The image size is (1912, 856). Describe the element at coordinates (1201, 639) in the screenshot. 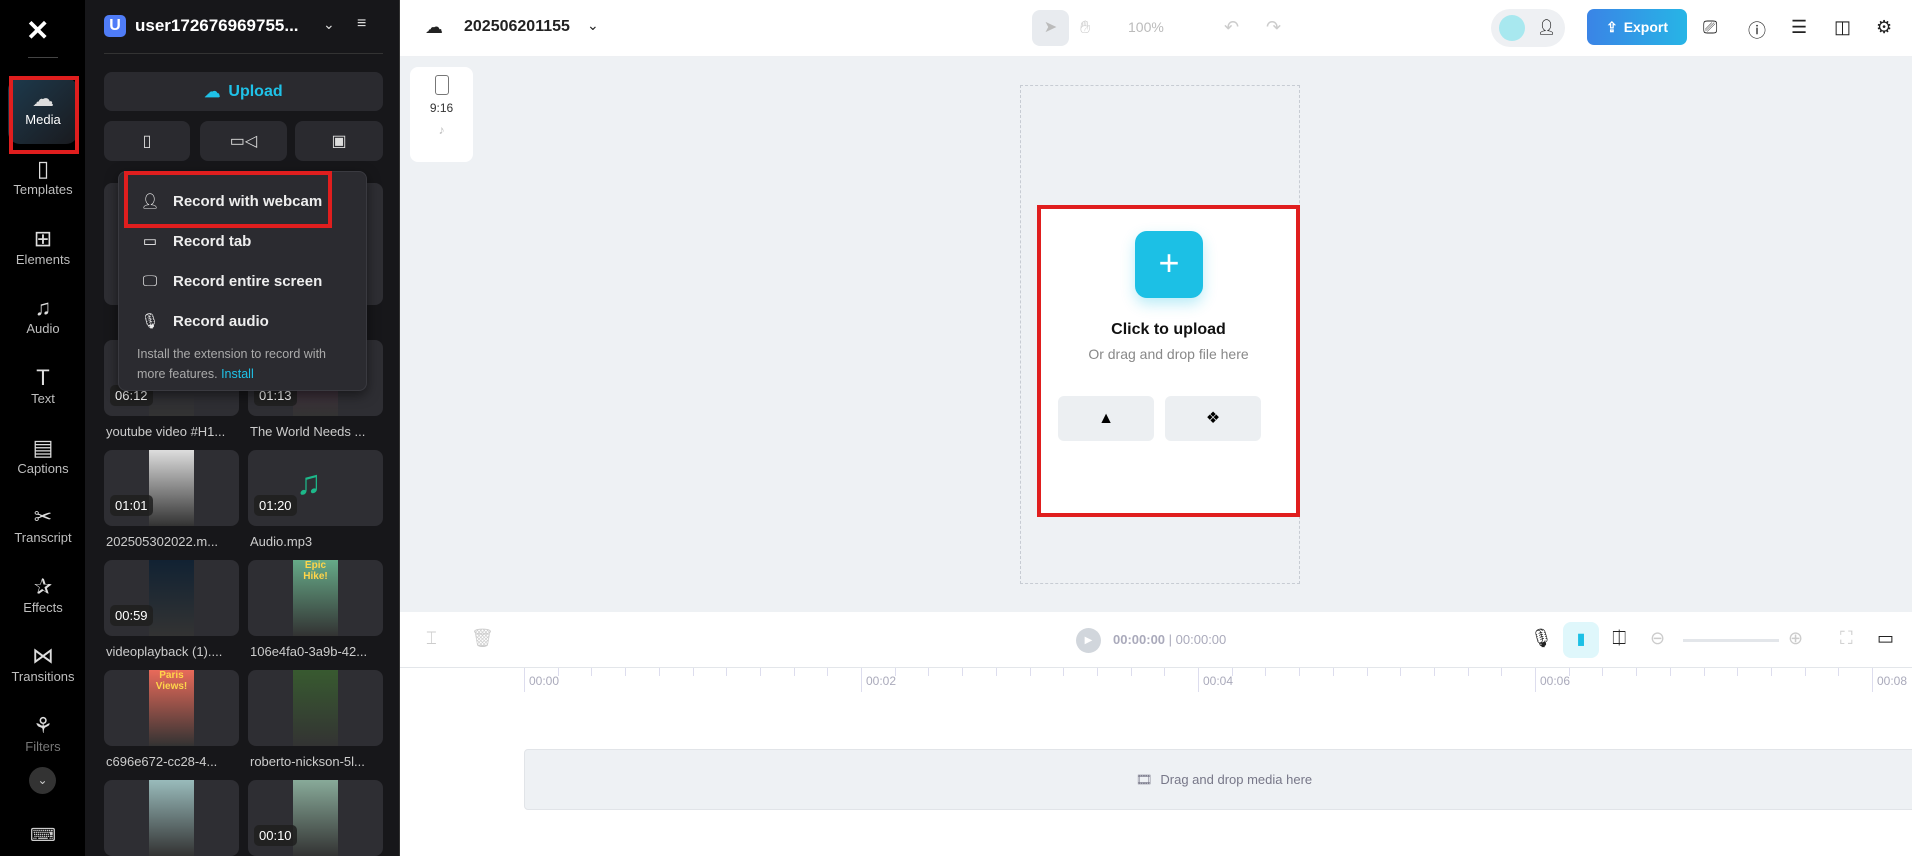

I see `total-time: 00:00:00` at that location.